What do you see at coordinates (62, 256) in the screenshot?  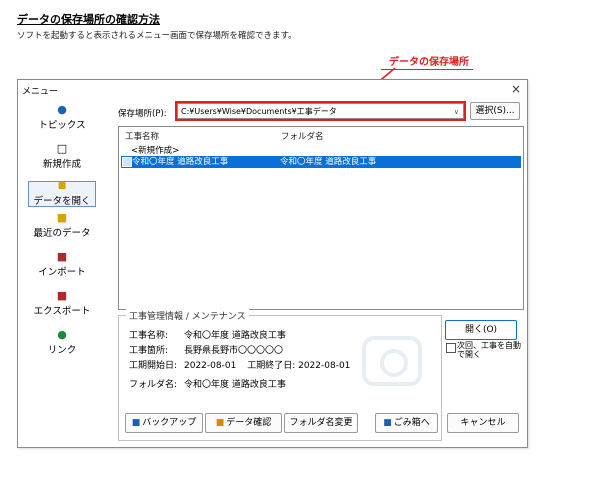 I see `import-icon: ■` at bounding box center [62, 256].